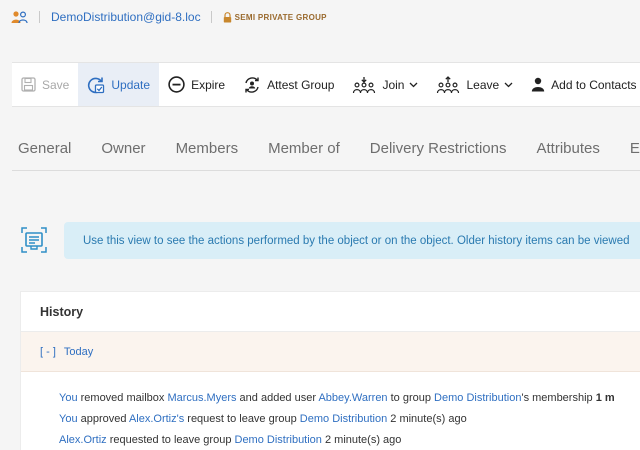 Image resolution: width=640 pixels, height=450 pixels. I want to click on entry-text: 's membership, so click(558, 398).